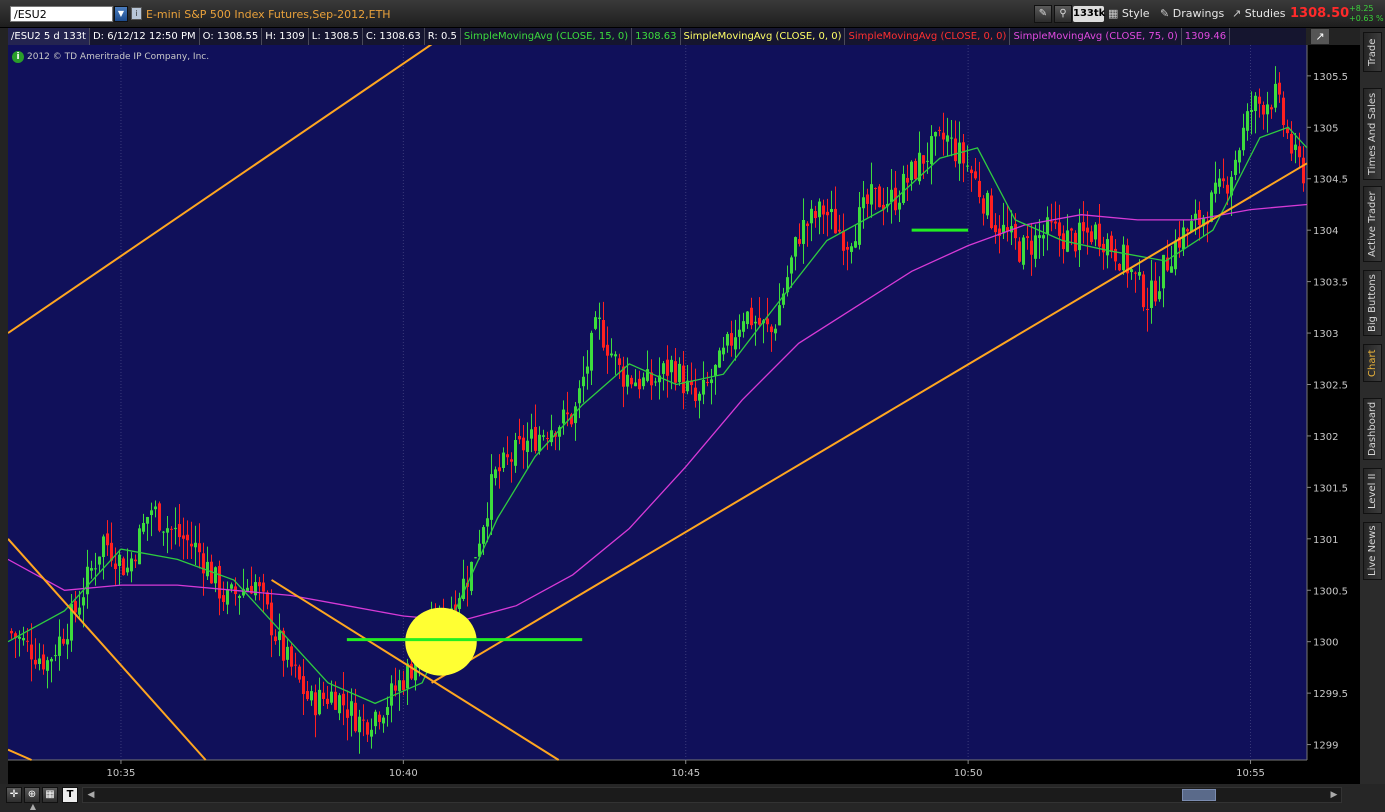 This screenshot has height=812, width=1385. Describe the element at coordinates (1333, 414) in the screenshot. I see `price-axis` at that location.